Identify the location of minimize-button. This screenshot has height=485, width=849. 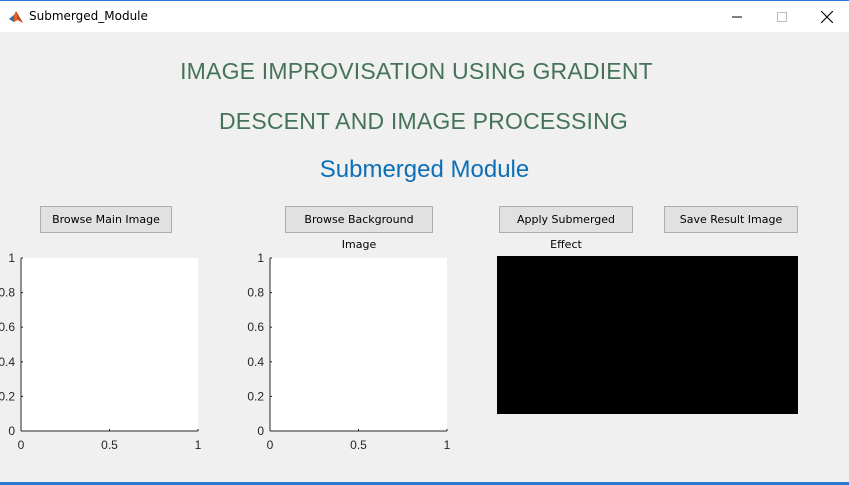
(736, 16).